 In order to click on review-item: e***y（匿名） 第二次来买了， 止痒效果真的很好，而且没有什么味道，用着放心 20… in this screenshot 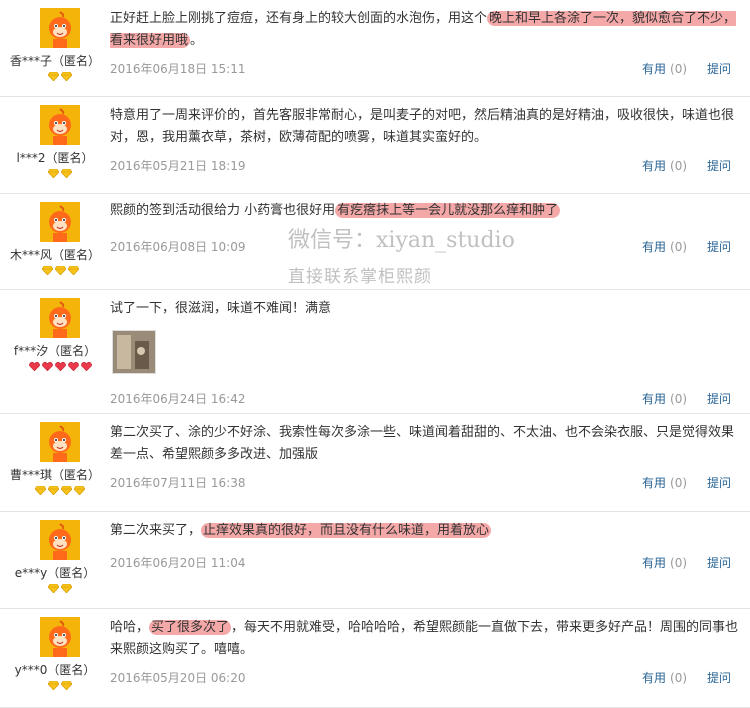, I will do `click(375, 560)`.